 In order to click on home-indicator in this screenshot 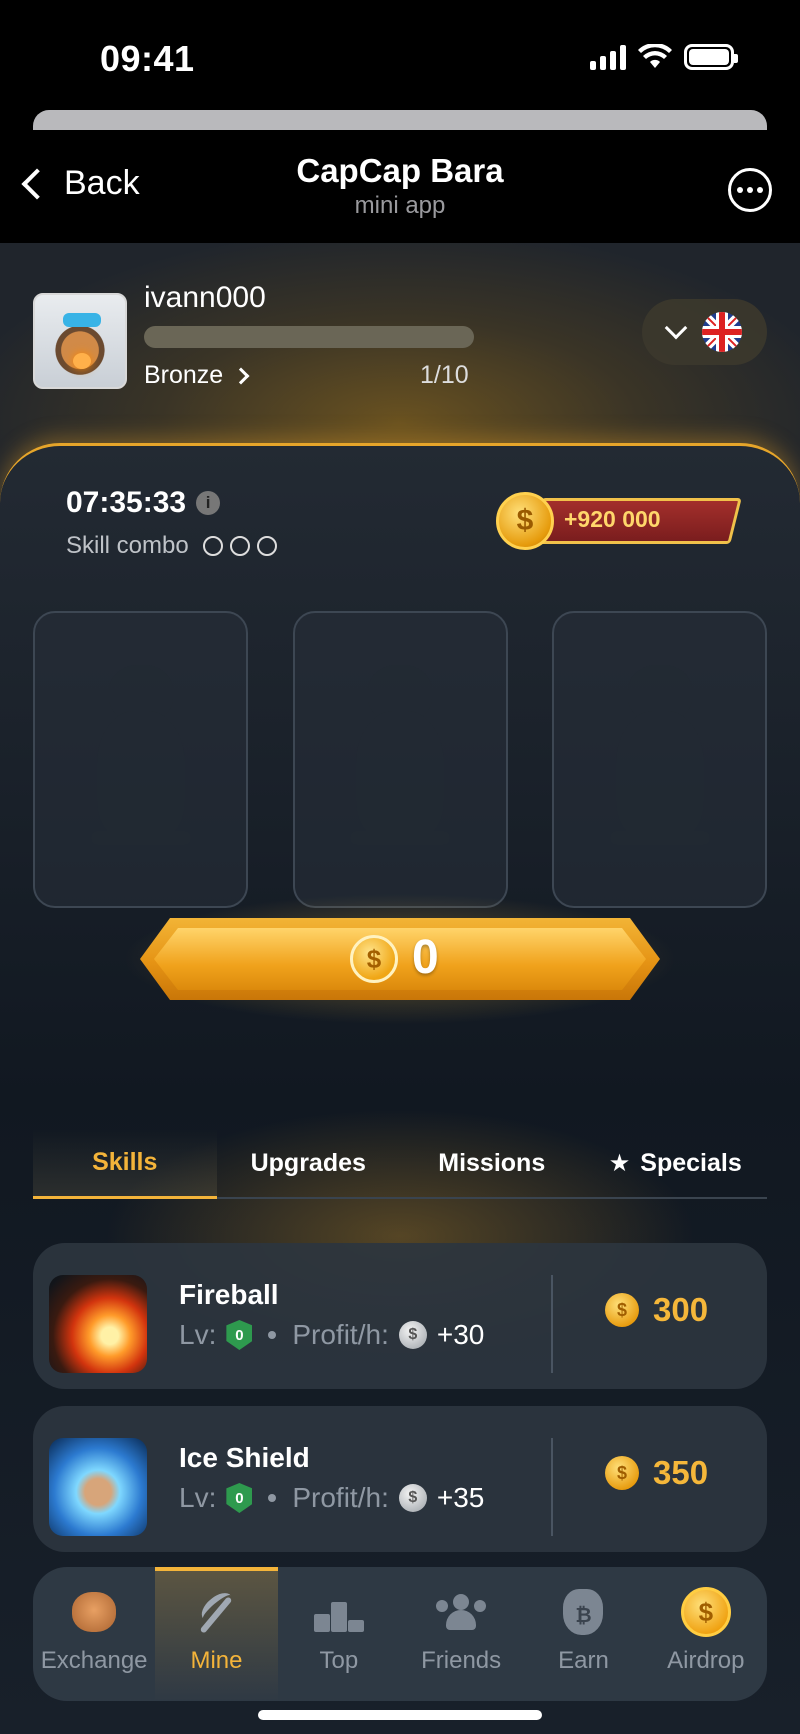, I will do `click(400, 1715)`.